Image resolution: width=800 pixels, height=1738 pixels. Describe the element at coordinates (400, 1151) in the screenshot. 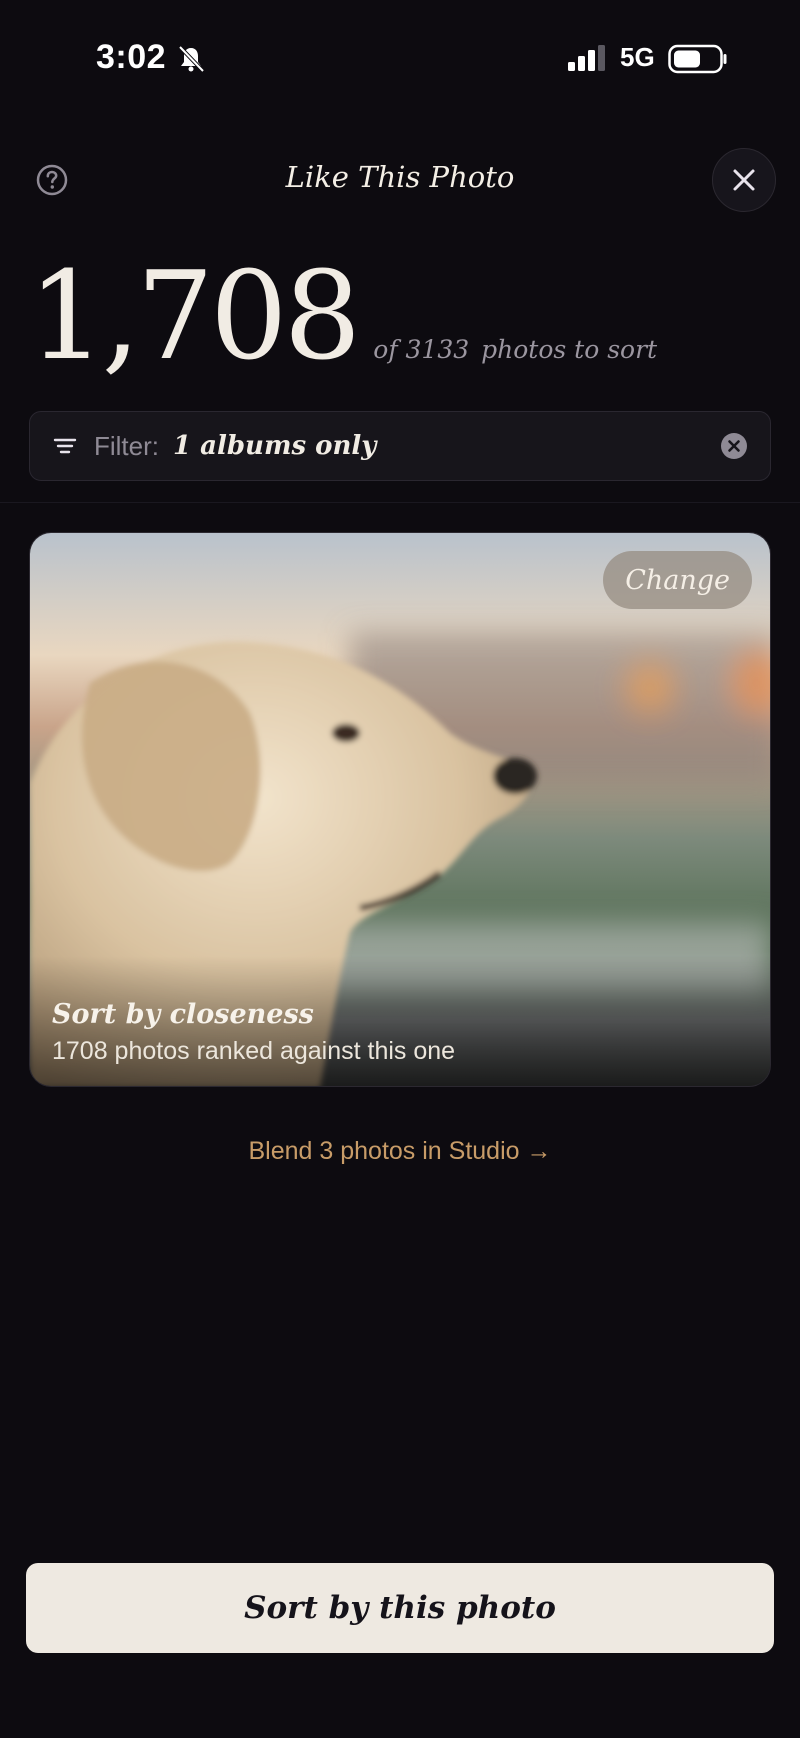

I see `blend-studio-link: Blend 3 photos in Studio →` at that location.